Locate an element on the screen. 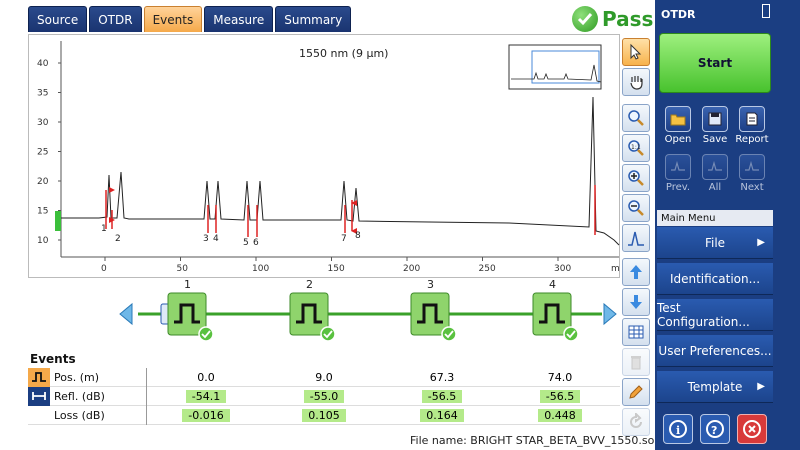 The image size is (800, 450). panel-title: OTDR is located at coordinates (678, 14).